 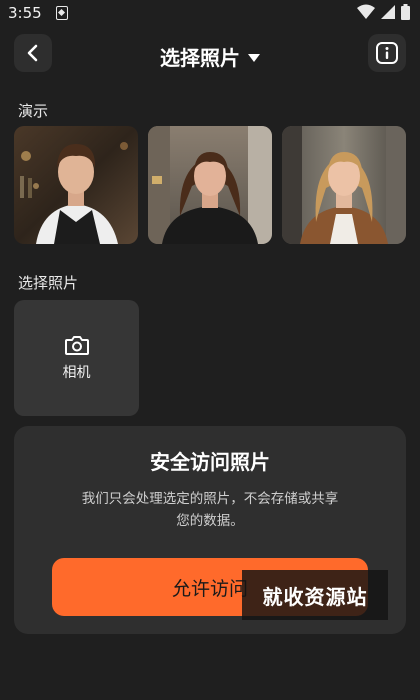 I want to click on status-bar: 3:55, so click(x=210, y=14).